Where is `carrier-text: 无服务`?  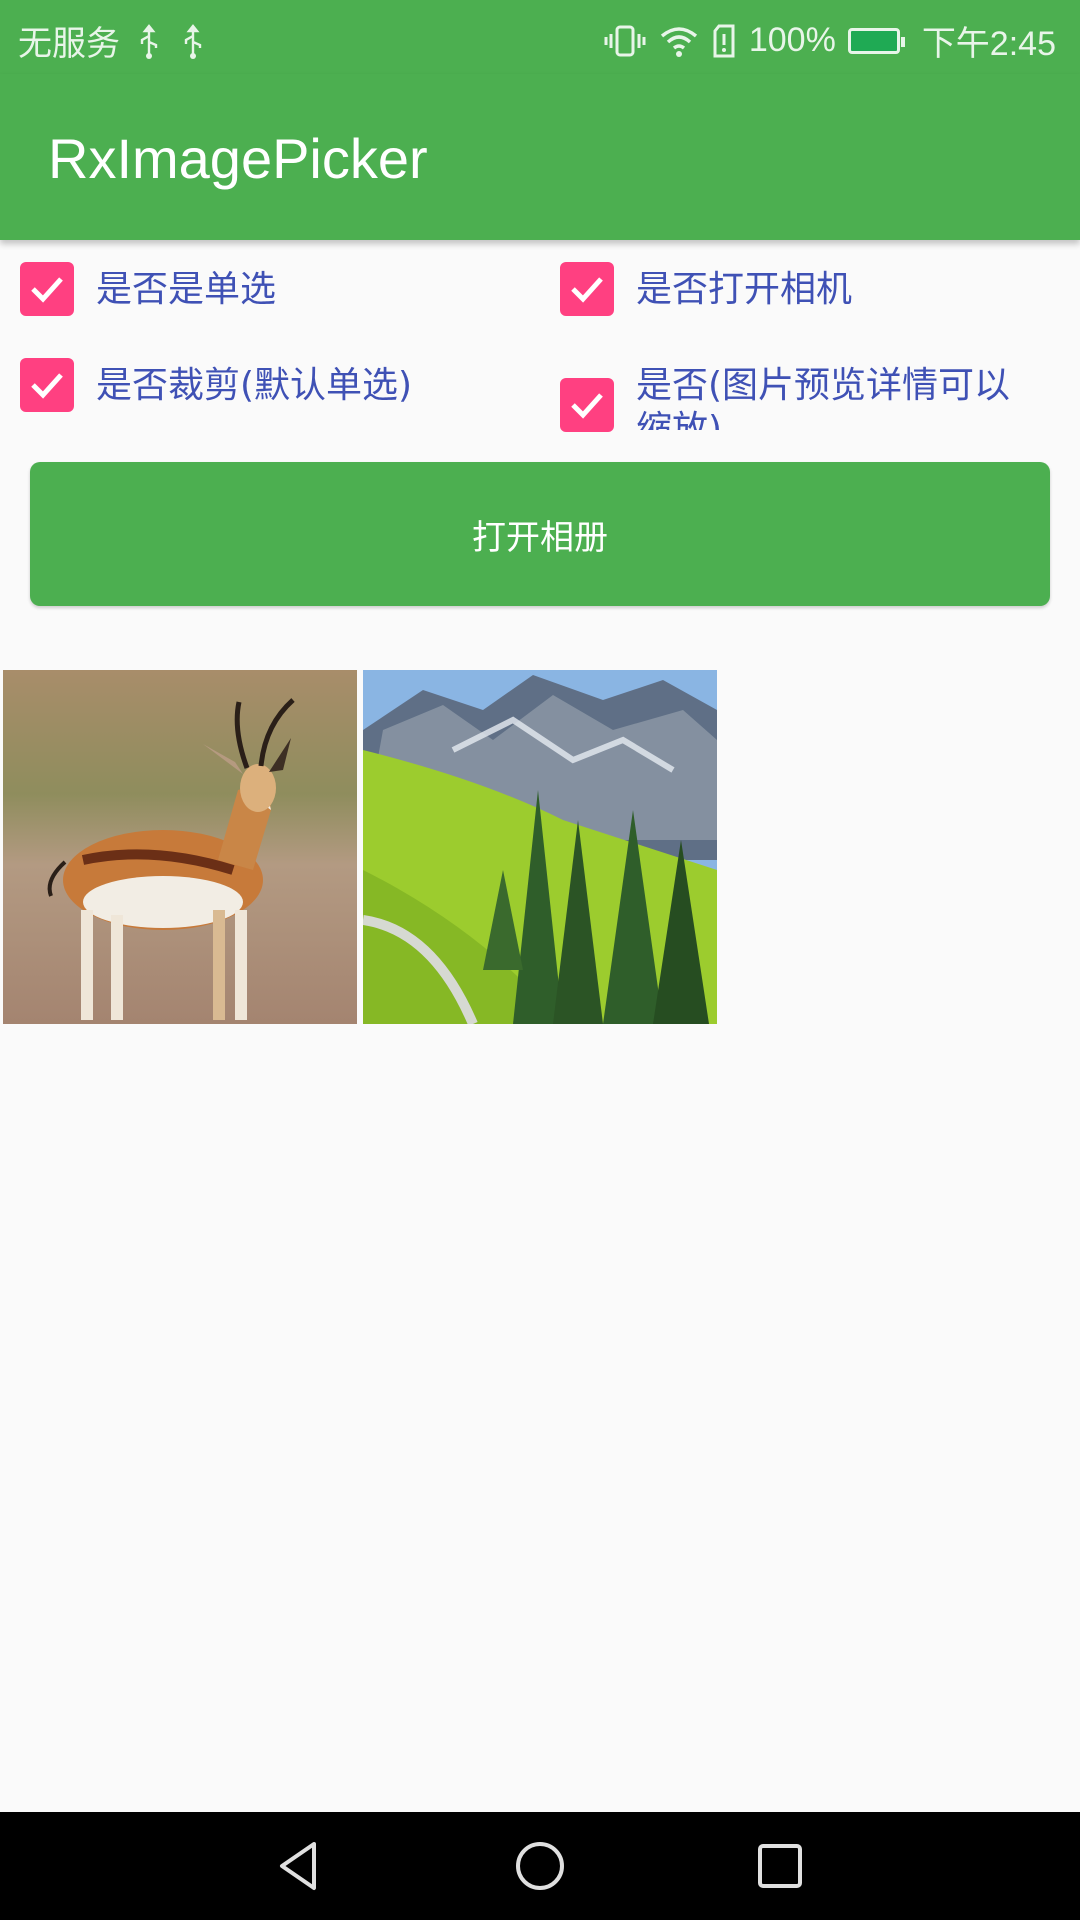 carrier-text: 无服务 is located at coordinates (69, 44).